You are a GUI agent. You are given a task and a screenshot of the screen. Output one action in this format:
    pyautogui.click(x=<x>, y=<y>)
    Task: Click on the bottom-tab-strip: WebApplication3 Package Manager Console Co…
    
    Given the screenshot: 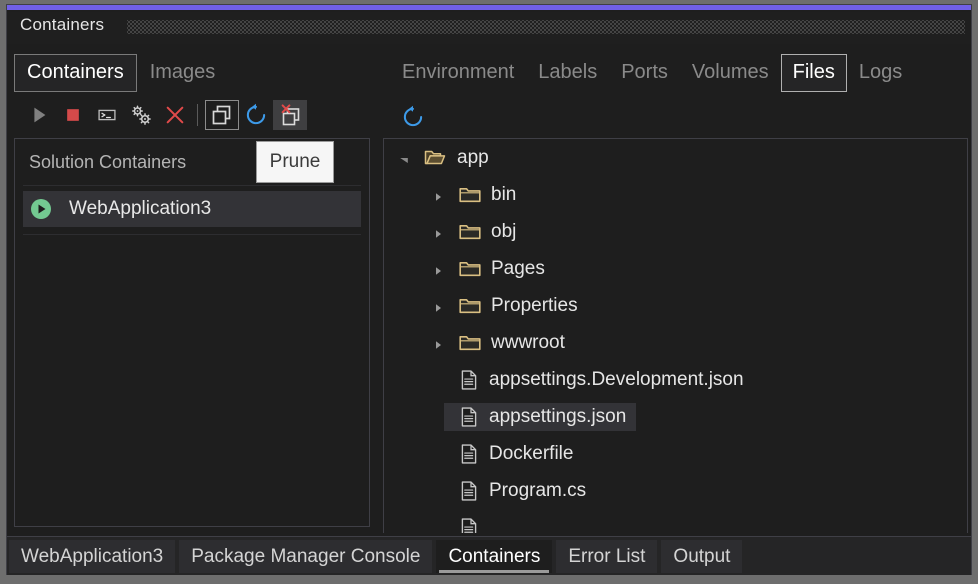 What is the action you would take?
    pyautogui.click(x=489, y=556)
    